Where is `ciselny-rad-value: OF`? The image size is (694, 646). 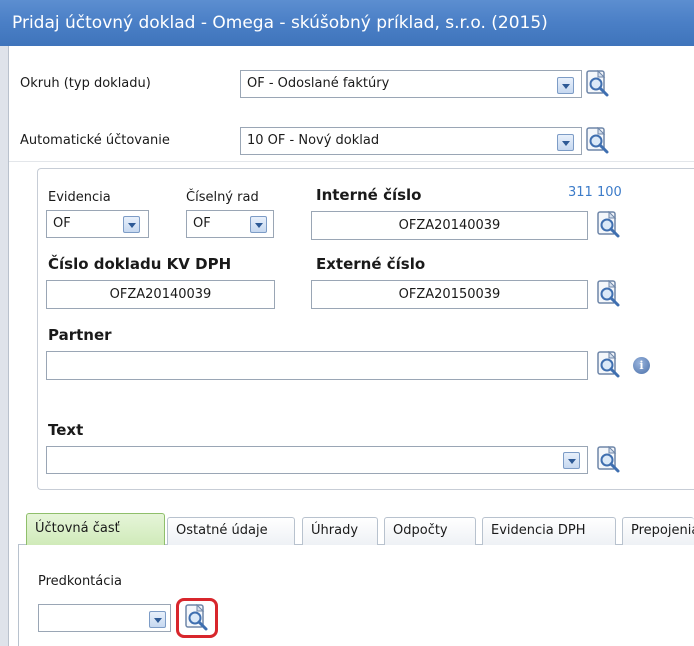 ciselny-rad-value: OF is located at coordinates (202, 223).